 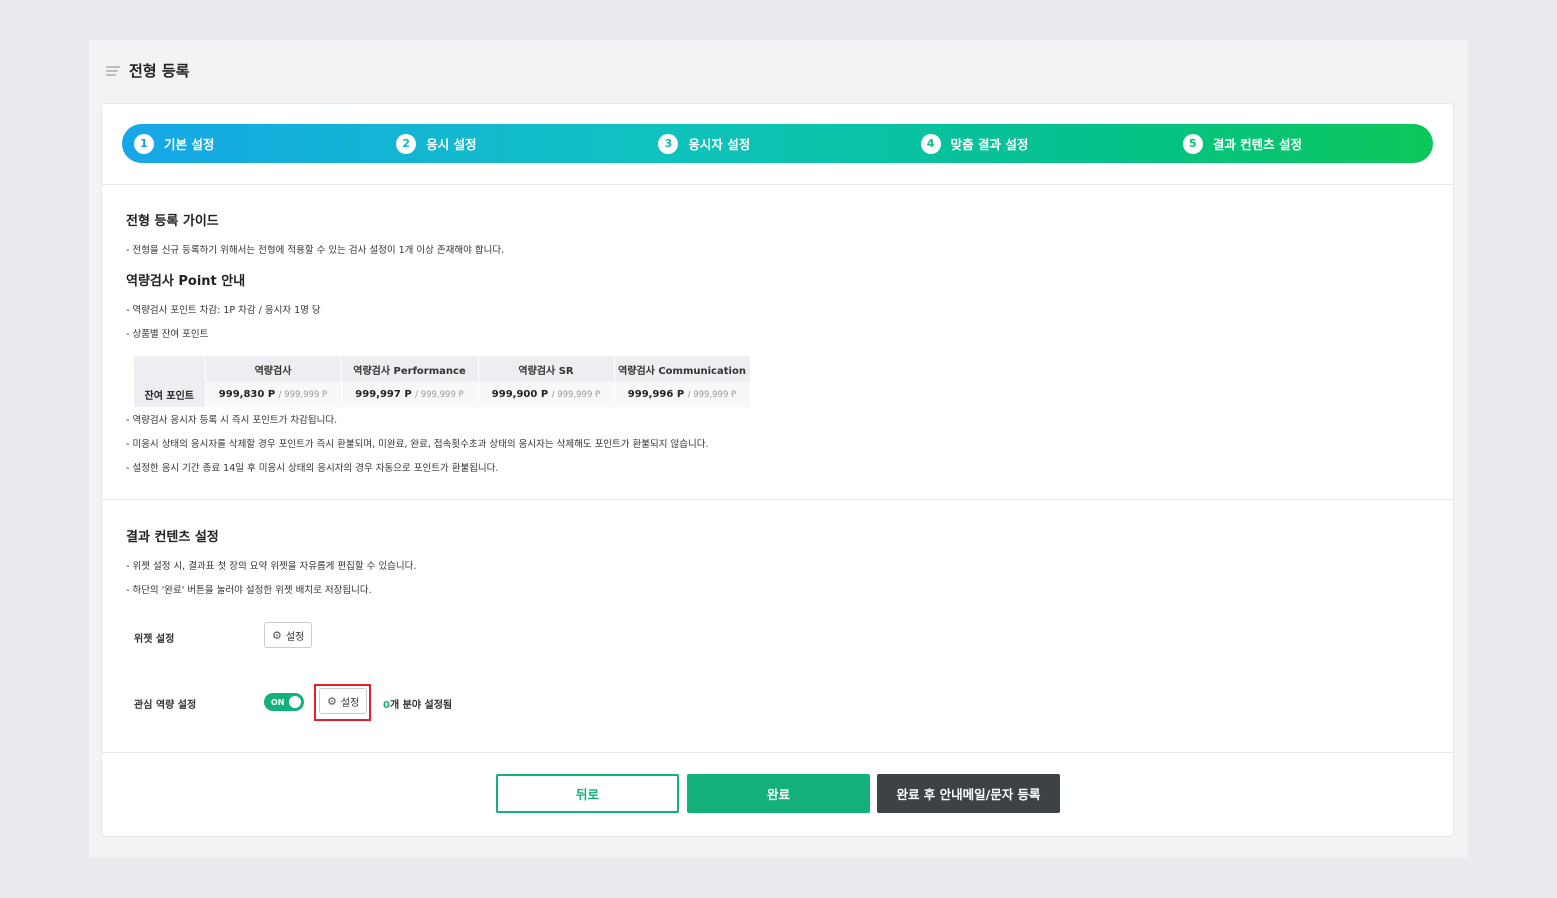 I want to click on step-custom-result-settings: 4 맞춤 결과 설정, so click(x=1040, y=143).